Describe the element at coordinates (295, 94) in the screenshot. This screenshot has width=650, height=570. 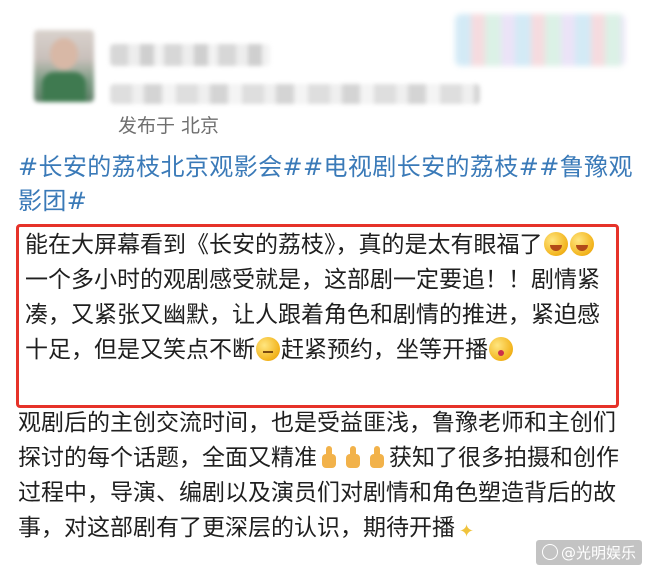
I see `post-meta-blurred` at that location.